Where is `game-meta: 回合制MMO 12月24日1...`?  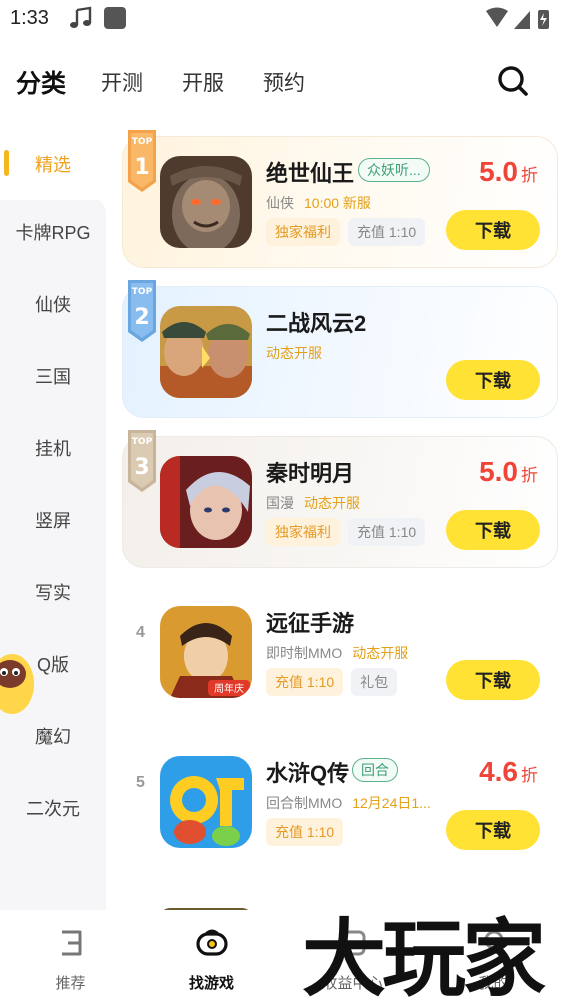
game-meta: 回合制MMO 12月24日1... is located at coordinates (348, 803).